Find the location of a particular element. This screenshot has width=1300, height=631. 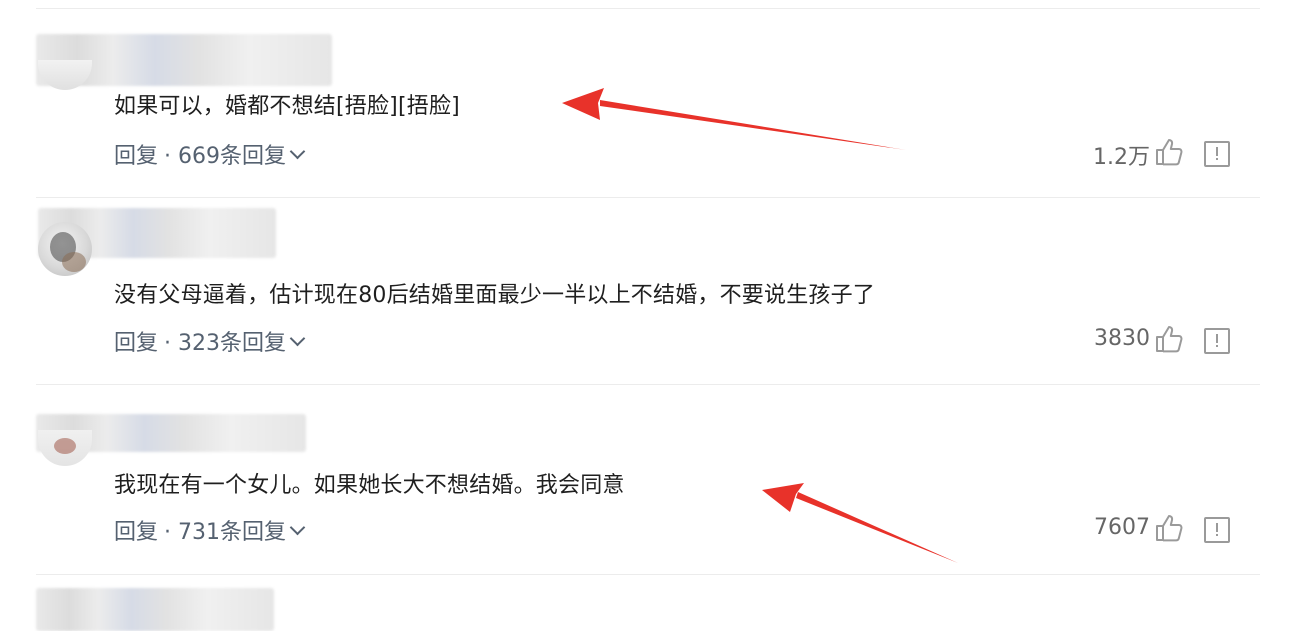

reply-count: · 669条回复 is located at coordinates (225, 156).